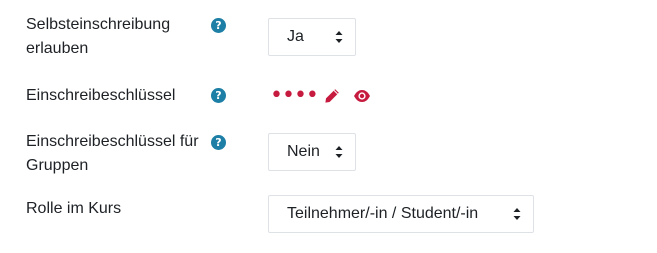 This screenshot has width=657, height=253. Describe the element at coordinates (295, 36) in the screenshot. I see `self-enrolment-select-value: Ja` at that location.